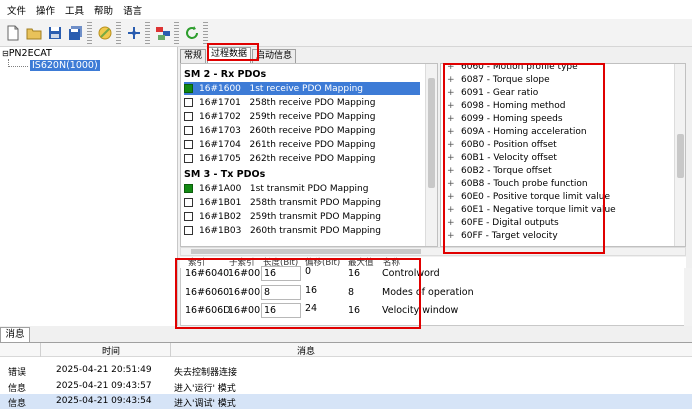 The image size is (692, 409). I want to click on object-item: +60B2 - Torque offset, so click(499, 170).